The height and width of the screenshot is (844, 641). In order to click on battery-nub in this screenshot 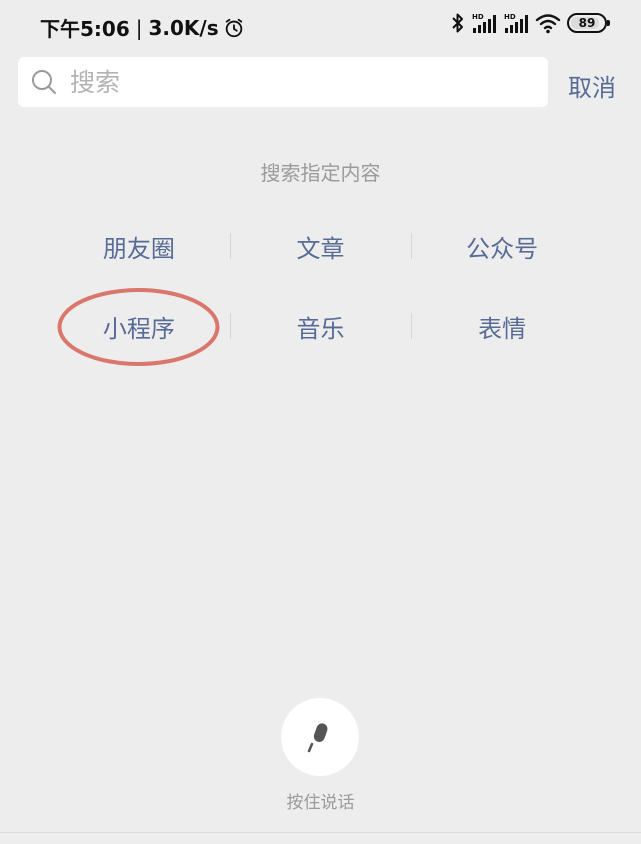, I will do `click(608, 23)`.